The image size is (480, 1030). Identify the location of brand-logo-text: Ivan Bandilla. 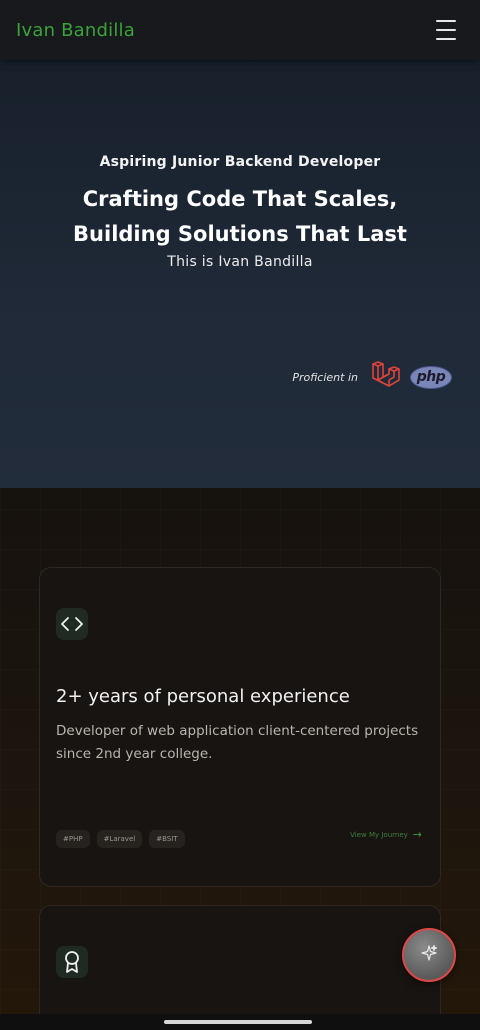
(75, 30).